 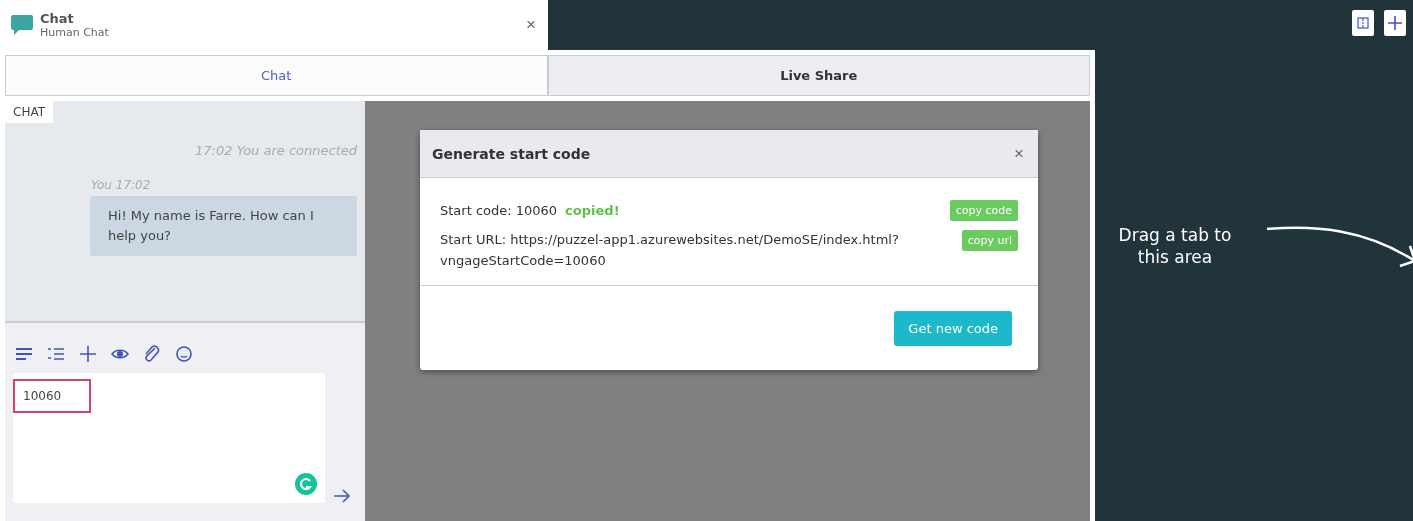 What do you see at coordinates (22, 25) in the screenshot?
I see `chat-bubble-icon` at bounding box center [22, 25].